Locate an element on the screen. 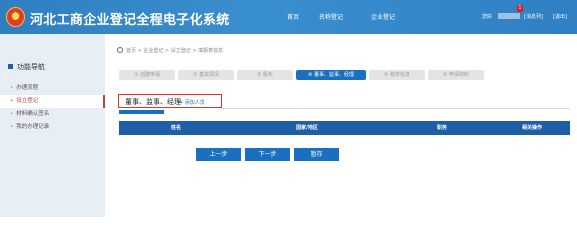 Image resolution: width=577 pixels, height=240 pixels. emblem-icon: ★ is located at coordinates (15, 17).